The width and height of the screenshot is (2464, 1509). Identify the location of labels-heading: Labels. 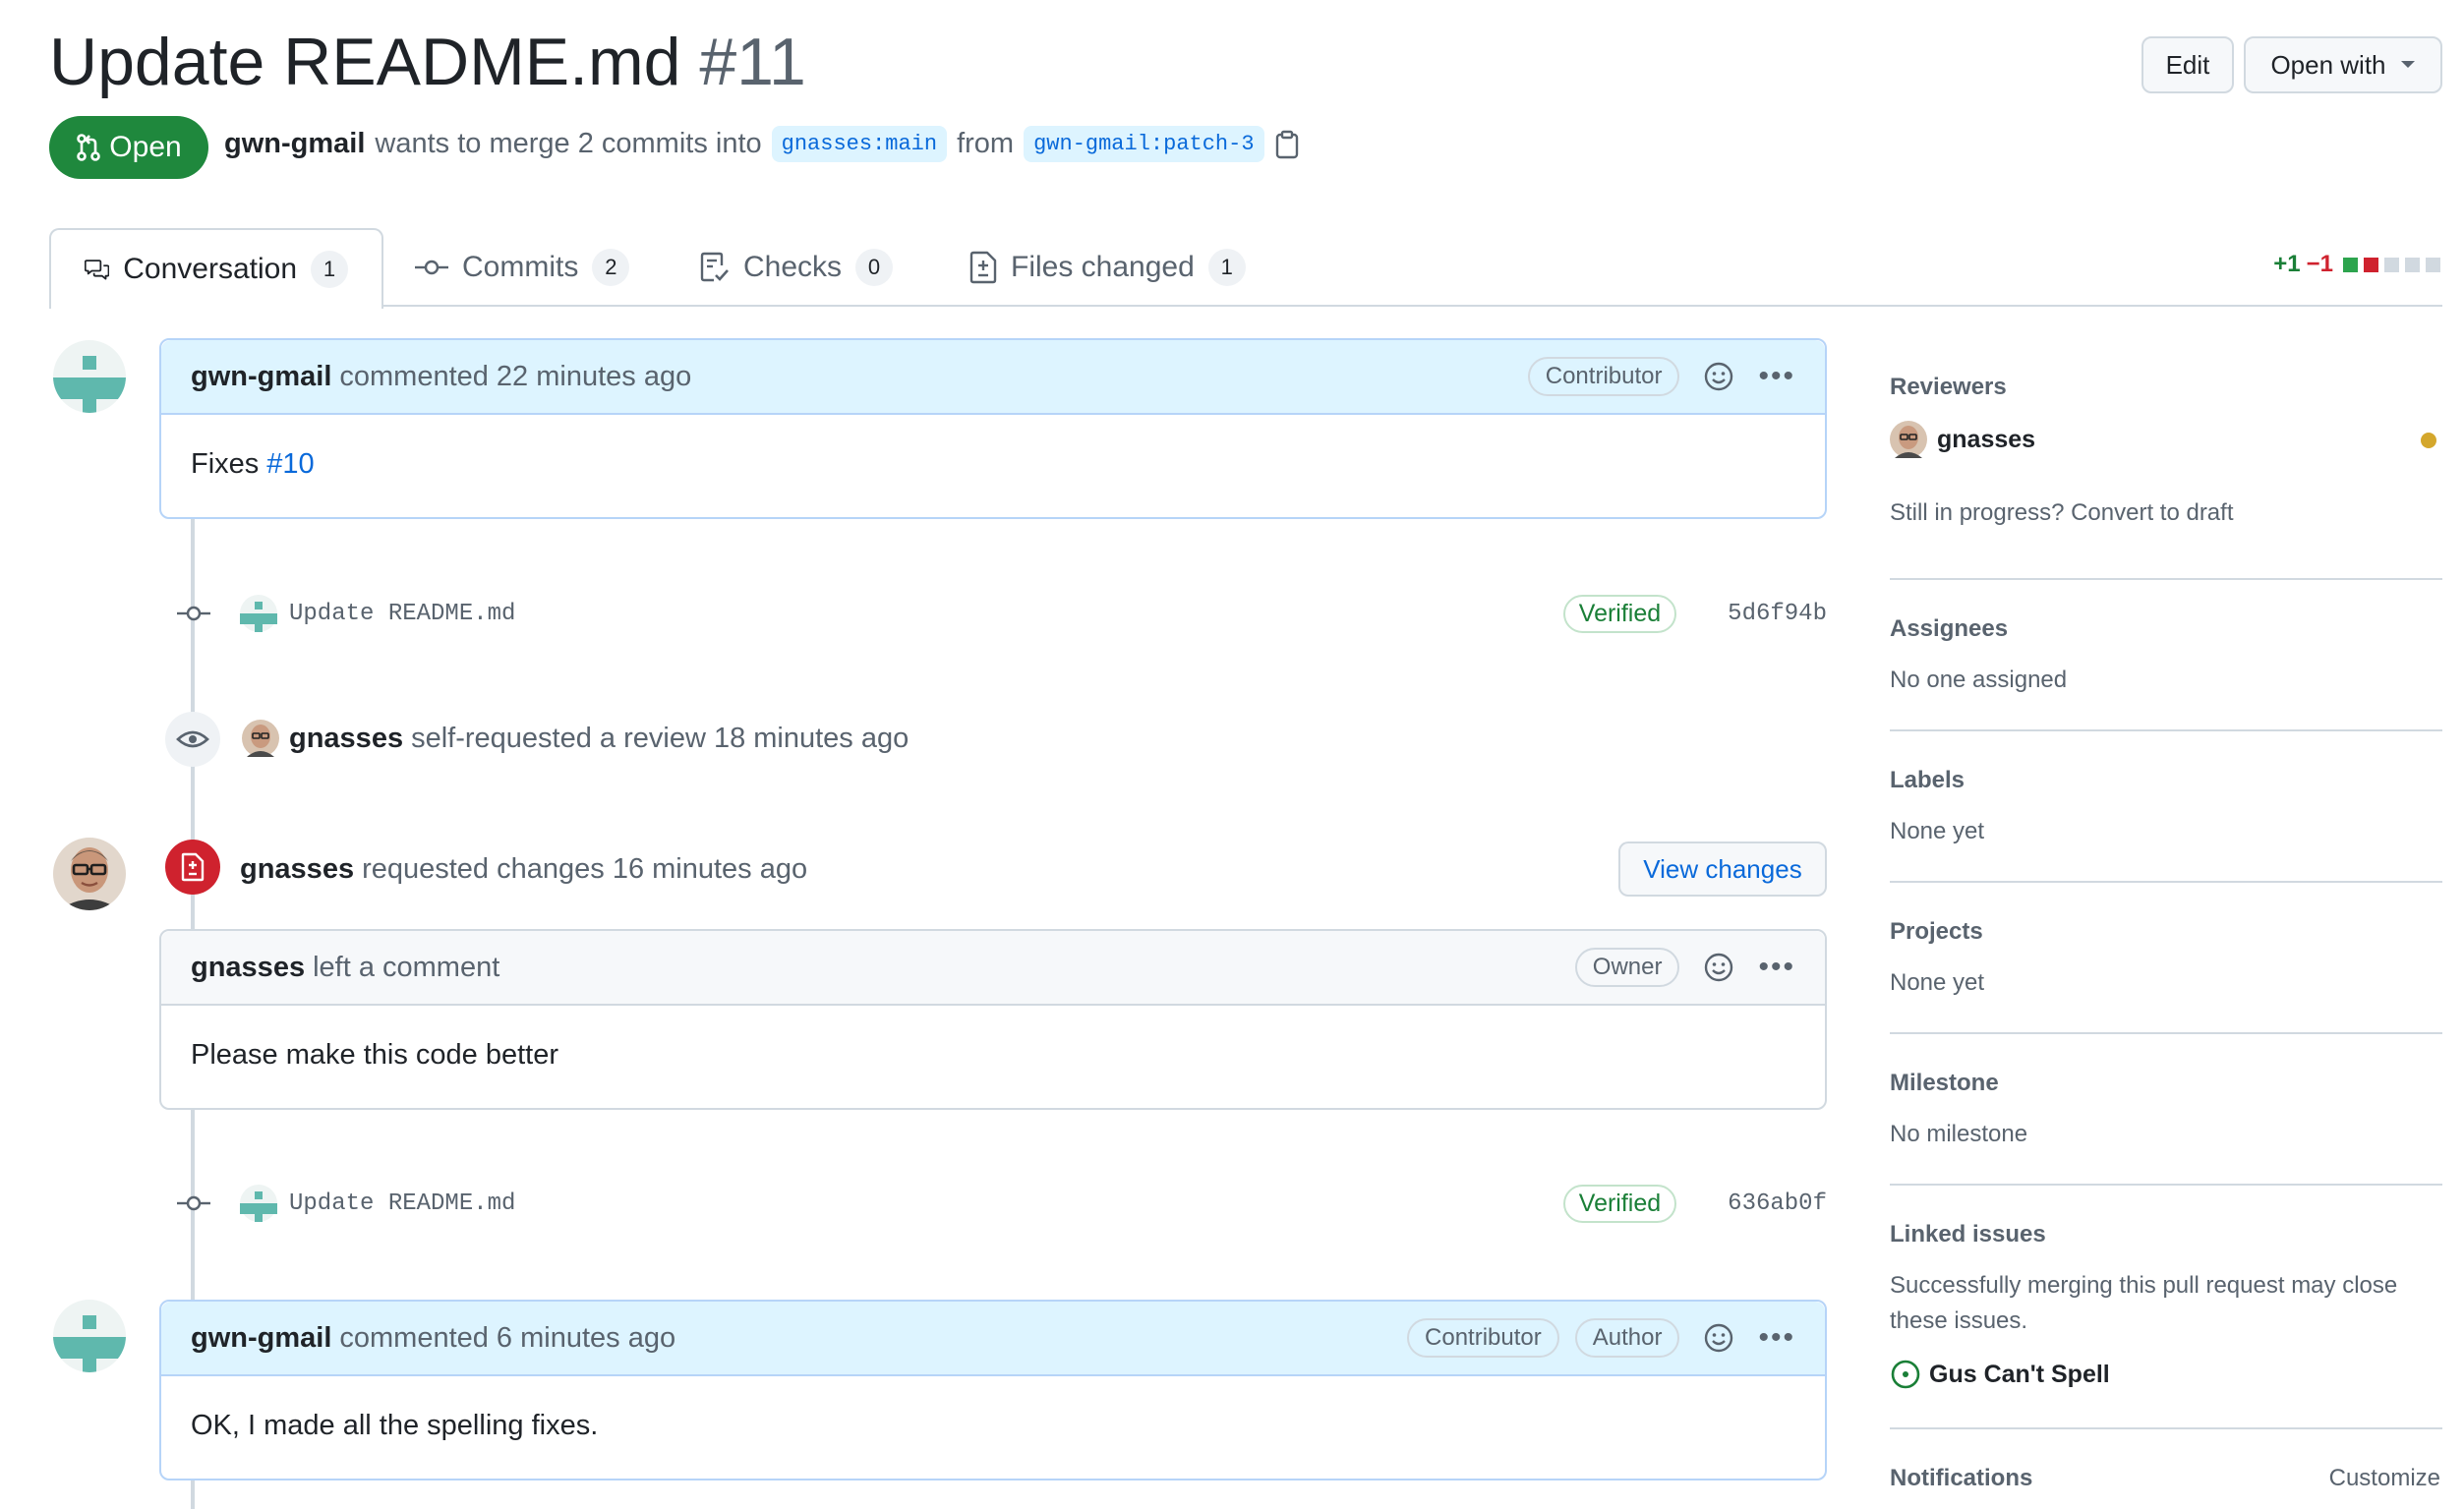
(1927, 780).